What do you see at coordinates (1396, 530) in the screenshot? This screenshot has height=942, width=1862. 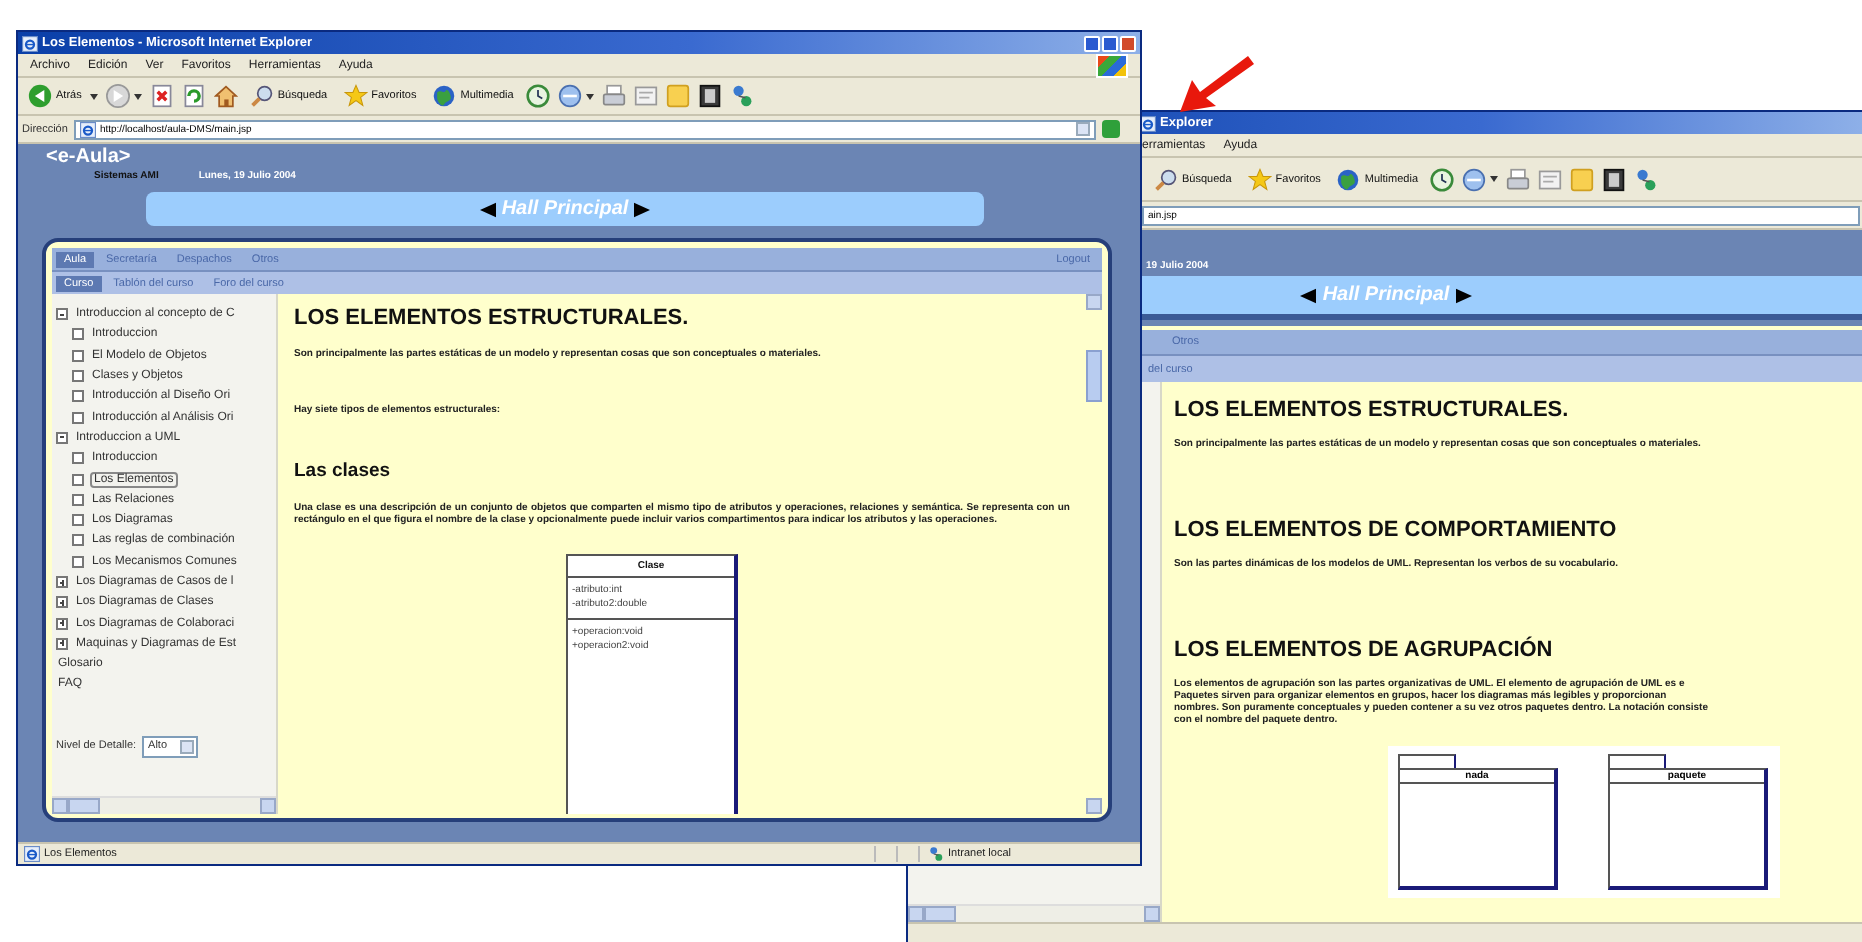 I see `section-heading: LOS ELEMENTOS DE COMPORTAMIENTO` at bounding box center [1396, 530].